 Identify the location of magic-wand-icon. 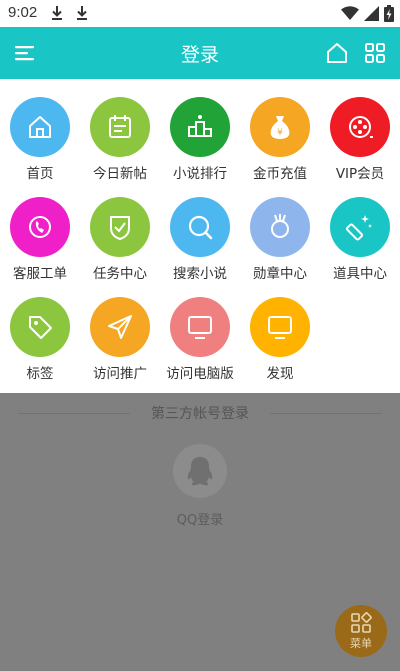
(358, 228).